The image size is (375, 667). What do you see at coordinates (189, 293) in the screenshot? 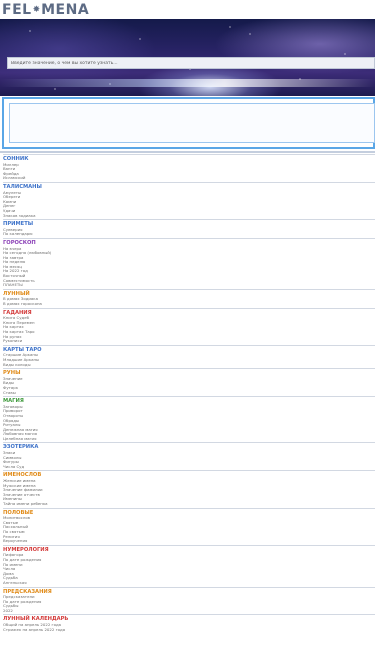
I see `menu-section-title: ЛУННЫЙ` at bounding box center [189, 293].